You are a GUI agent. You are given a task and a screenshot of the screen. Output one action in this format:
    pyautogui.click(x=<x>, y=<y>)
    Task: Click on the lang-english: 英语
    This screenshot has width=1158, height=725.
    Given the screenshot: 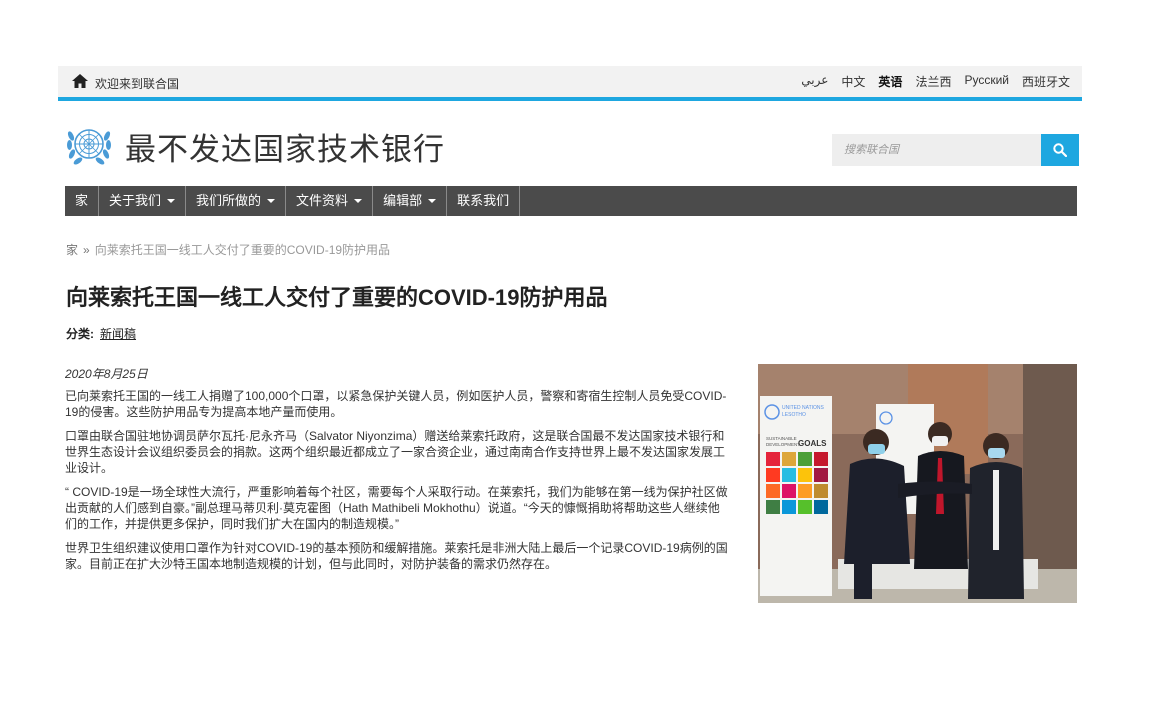 What is the action you would take?
    pyautogui.click(x=890, y=81)
    